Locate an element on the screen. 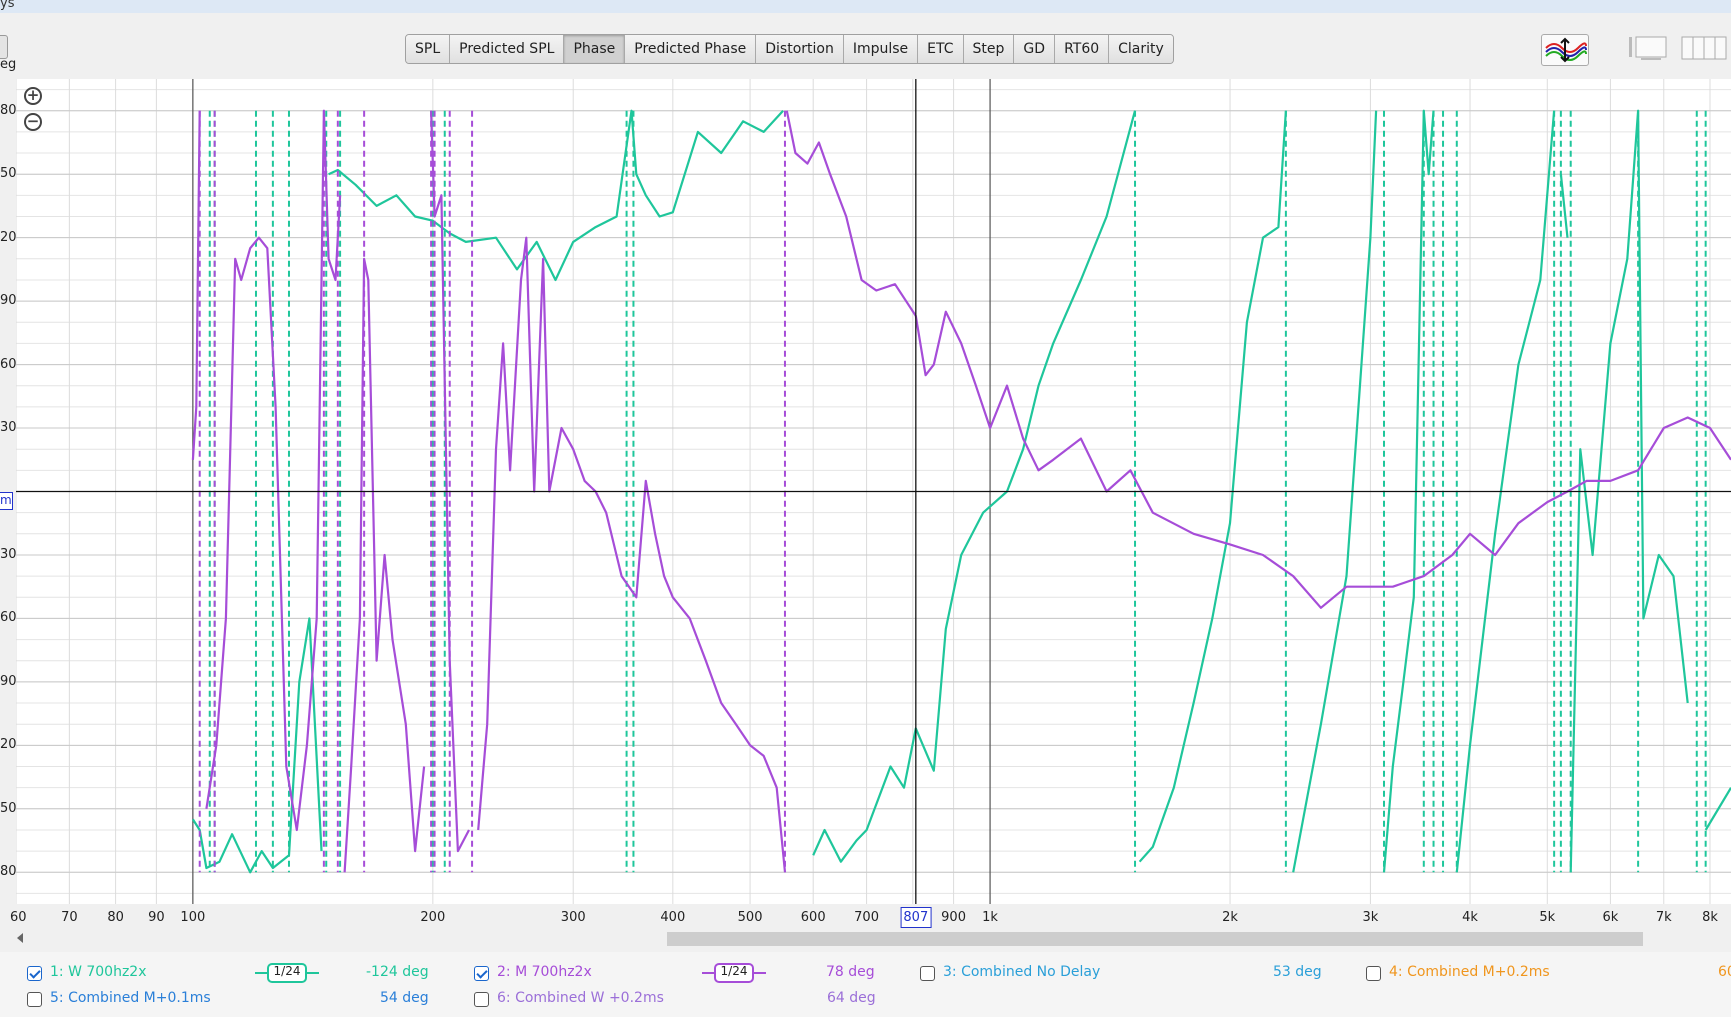 This screenshot has height=1017, width=1731. panel-toggle-icon is located at coordinates (4, 47).